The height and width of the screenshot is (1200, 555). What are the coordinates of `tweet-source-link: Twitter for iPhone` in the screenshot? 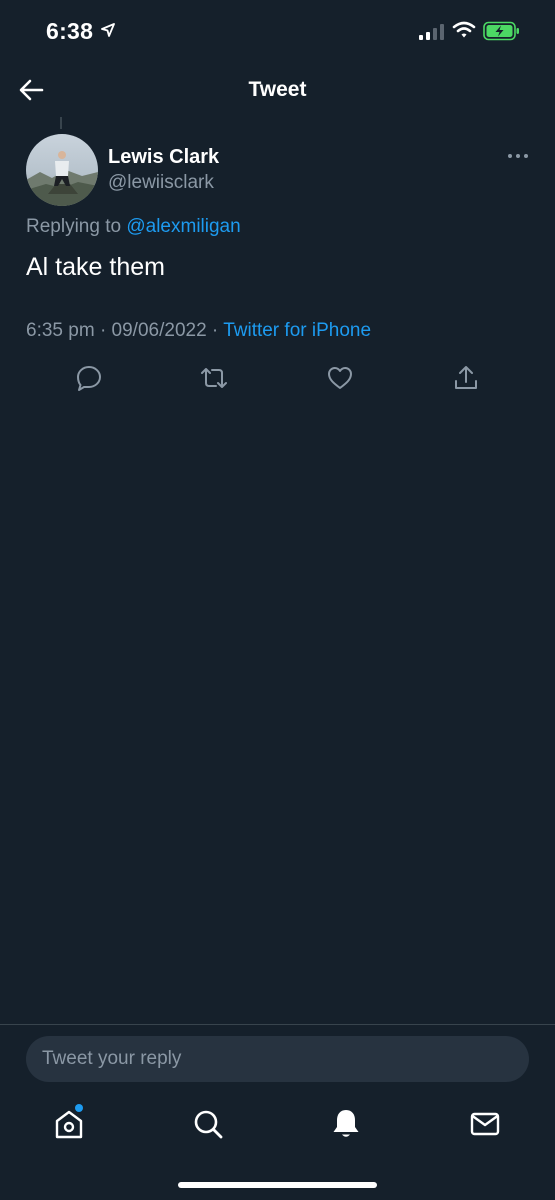 It's located at (297, 330).